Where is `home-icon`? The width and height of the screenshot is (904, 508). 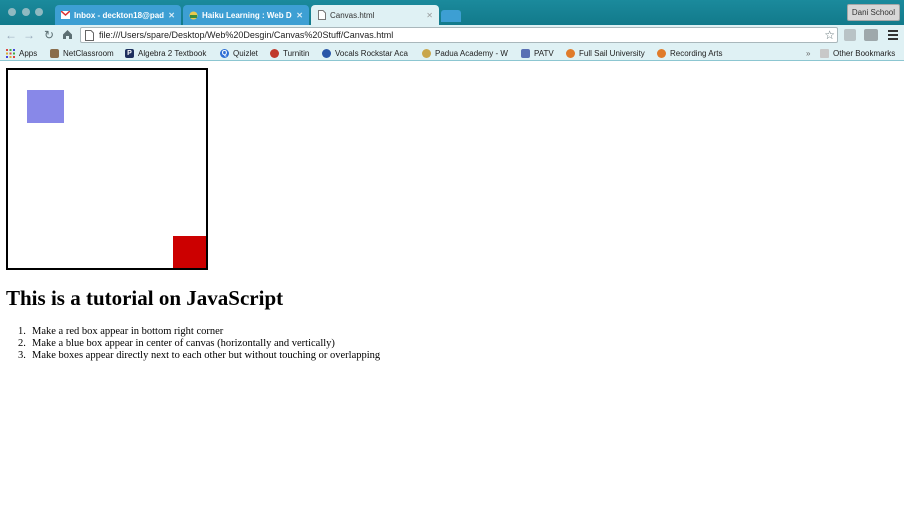
home-icon is located at coordinates (67, 35).